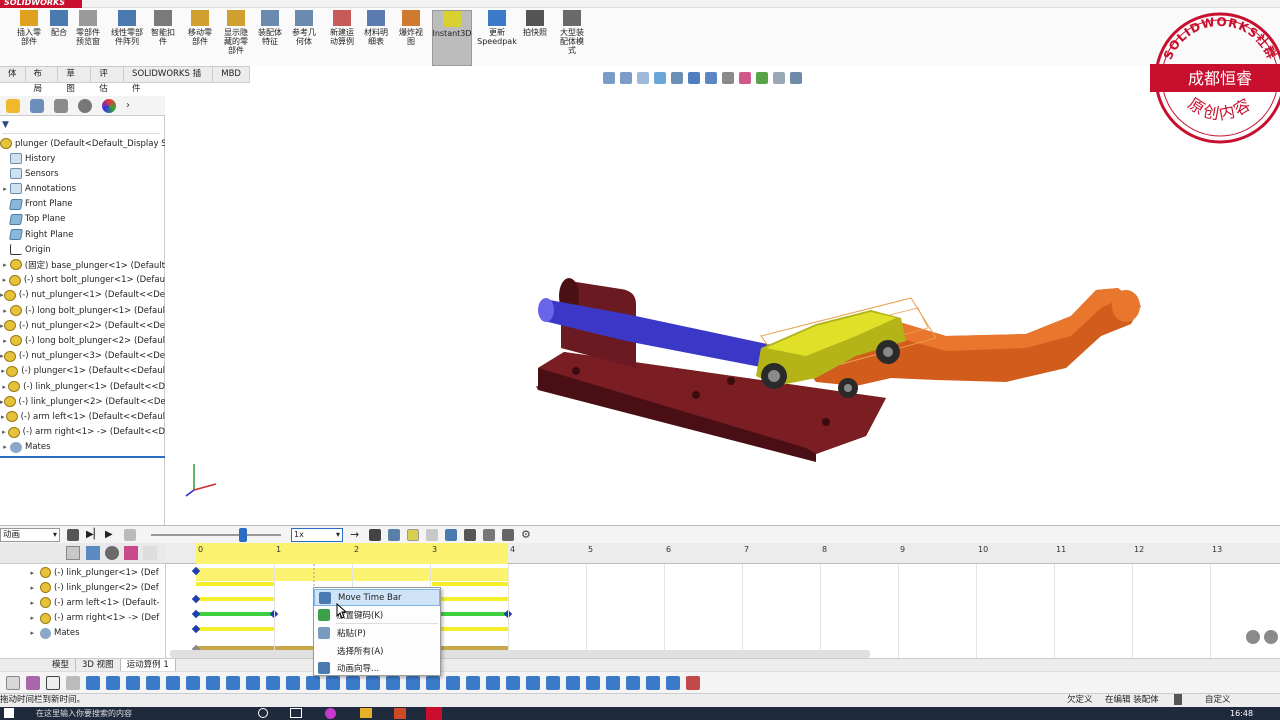 This screenshot has width=1280, height=720. I want to click on ribbon-button-3: 线性零部 件阵列, so click(127, 38).